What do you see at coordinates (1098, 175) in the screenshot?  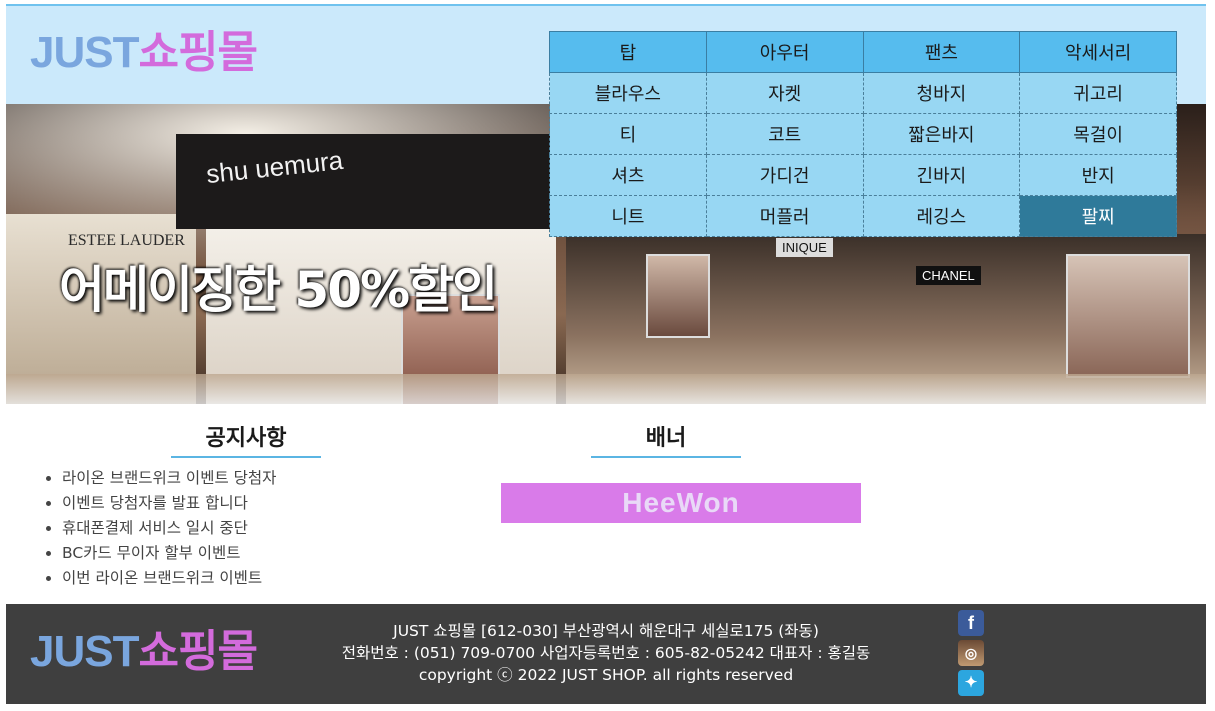 I see `menu-item-ring: 반지` at bounding box center [1098, 175].